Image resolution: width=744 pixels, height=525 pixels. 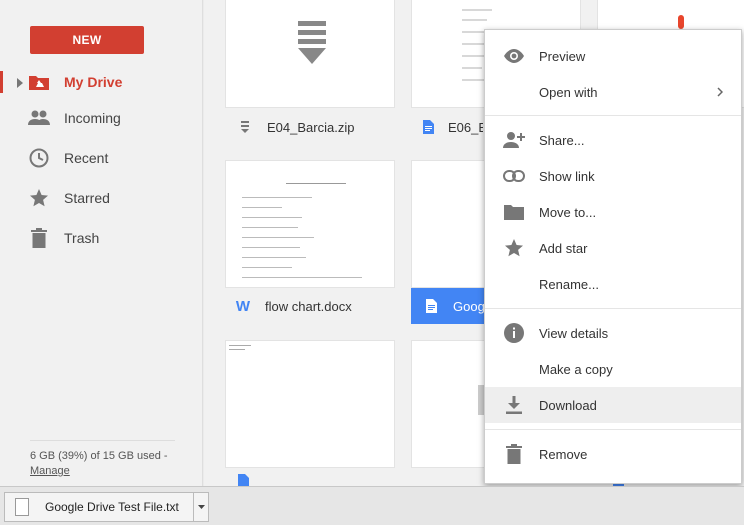 I want to click on menu-item-view-details: View details, so click(x=613, y=333).